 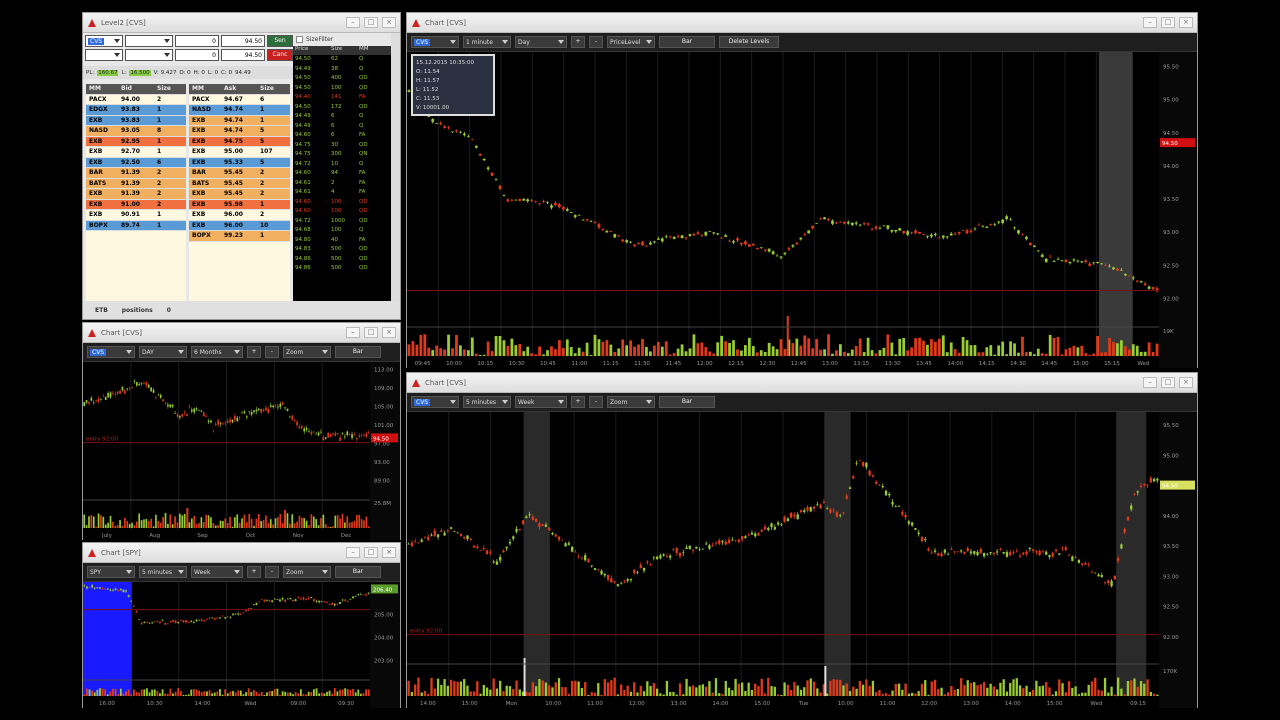 I want to click on bid-row: BOPX 89.74 1, so click(x=136, y=225).